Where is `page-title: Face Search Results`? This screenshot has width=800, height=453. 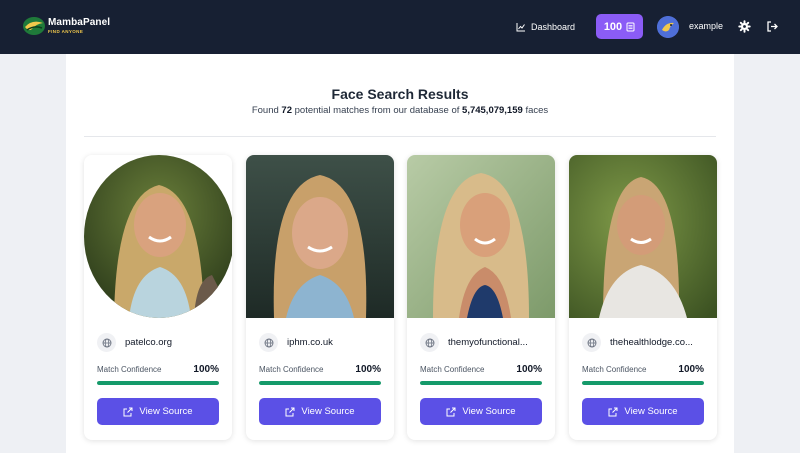 page-title: Face Search Results is located at coordinates (400, 94).